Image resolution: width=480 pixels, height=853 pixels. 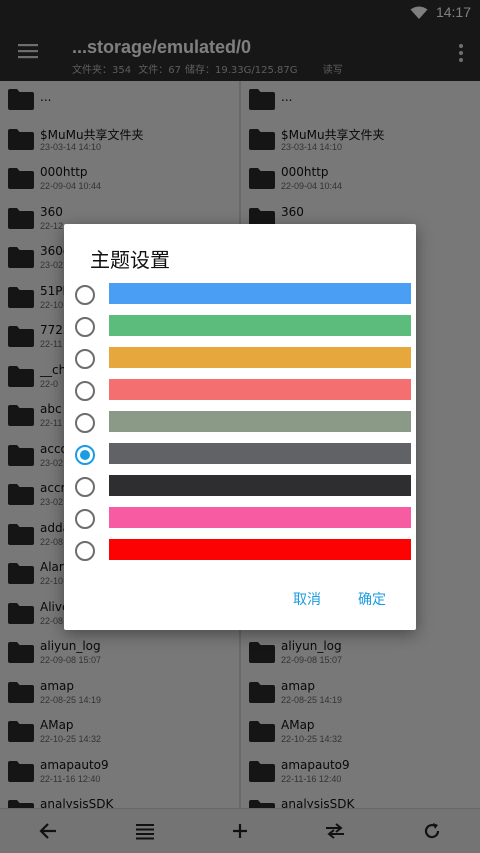 What do you see at coordinates (372, 599) in the screenshot?
I see `ok-button: 确定` at bounding box center [372, 599].